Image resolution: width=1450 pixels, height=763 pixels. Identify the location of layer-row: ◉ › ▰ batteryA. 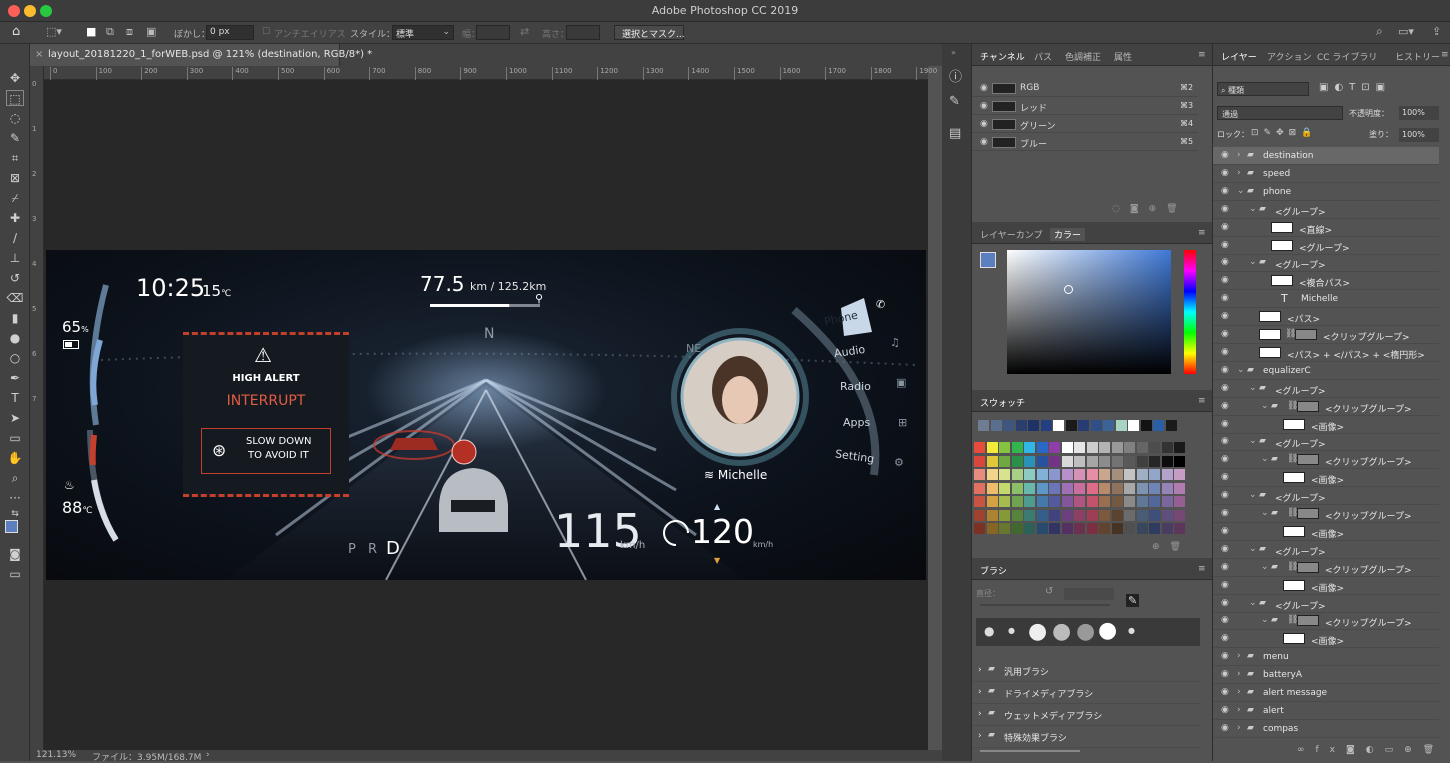
(1326, 675).